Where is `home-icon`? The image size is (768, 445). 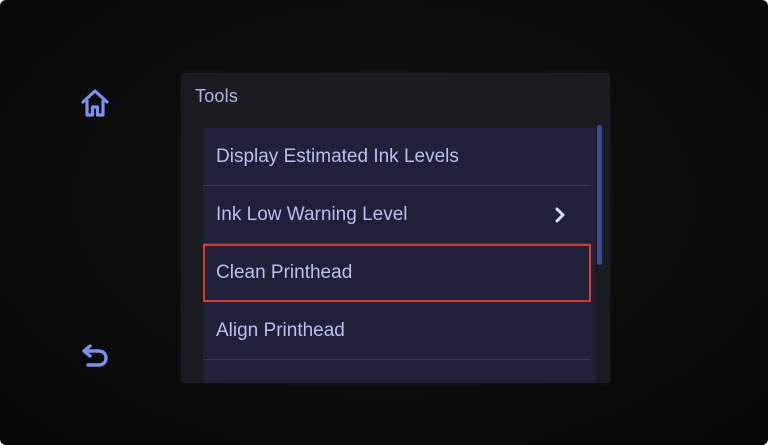 home-icon is located at coordinates (95, 103).